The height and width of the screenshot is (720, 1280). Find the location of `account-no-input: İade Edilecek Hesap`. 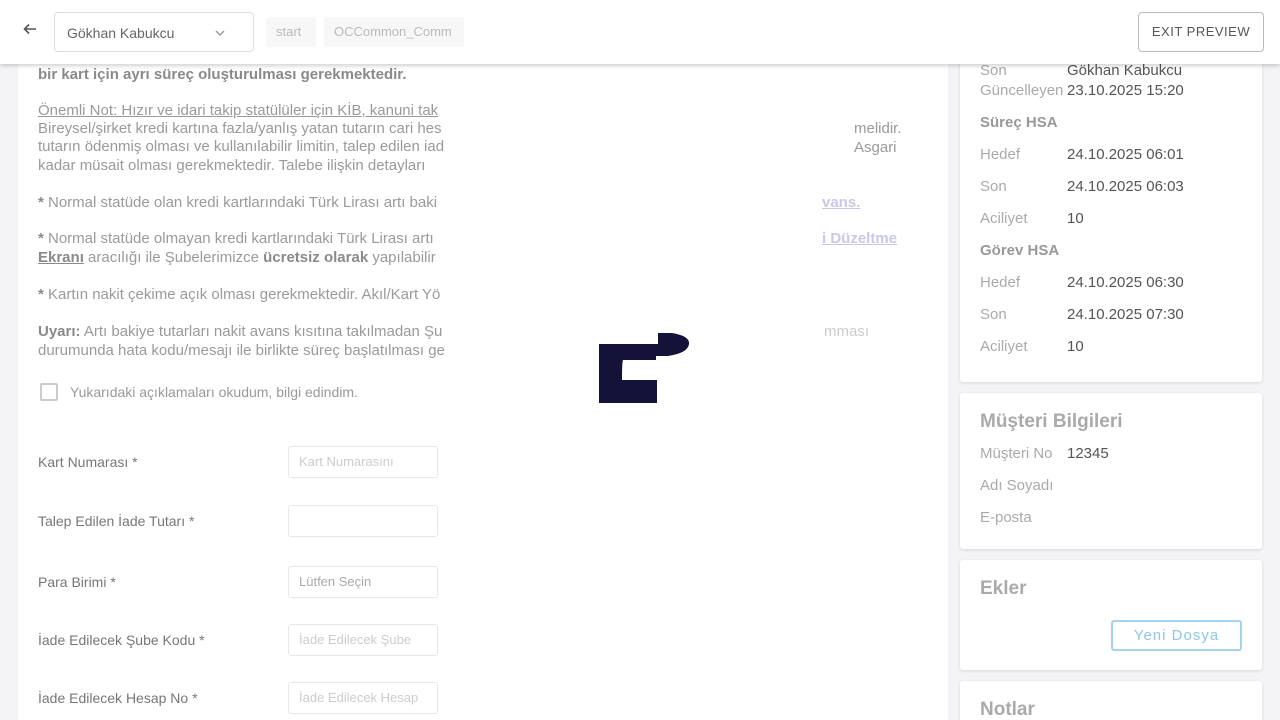

account-no-input: İade Edilecek Hesap is located at coordinates (363, 698).